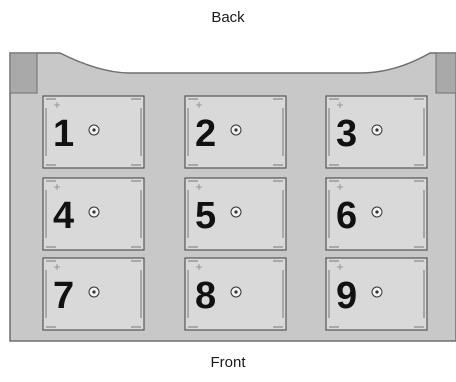  Describe the element at coordinates (205, 134) in the screenshot. I see `slot-number: 2` at that location.